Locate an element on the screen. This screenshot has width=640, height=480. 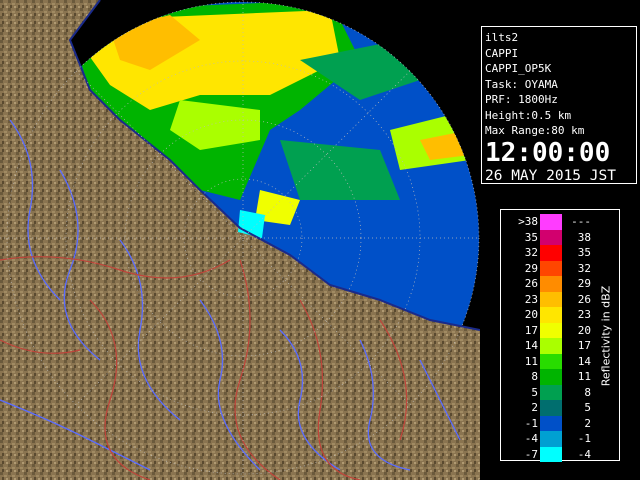
legend-low-value: >38 is located at coordinates (528, 221).